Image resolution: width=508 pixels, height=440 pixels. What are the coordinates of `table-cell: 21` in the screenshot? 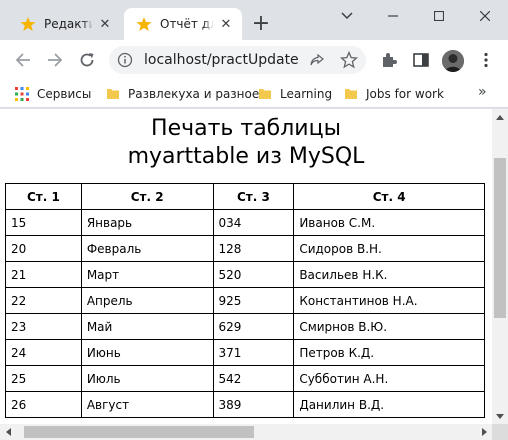 It's located at (43, 274).